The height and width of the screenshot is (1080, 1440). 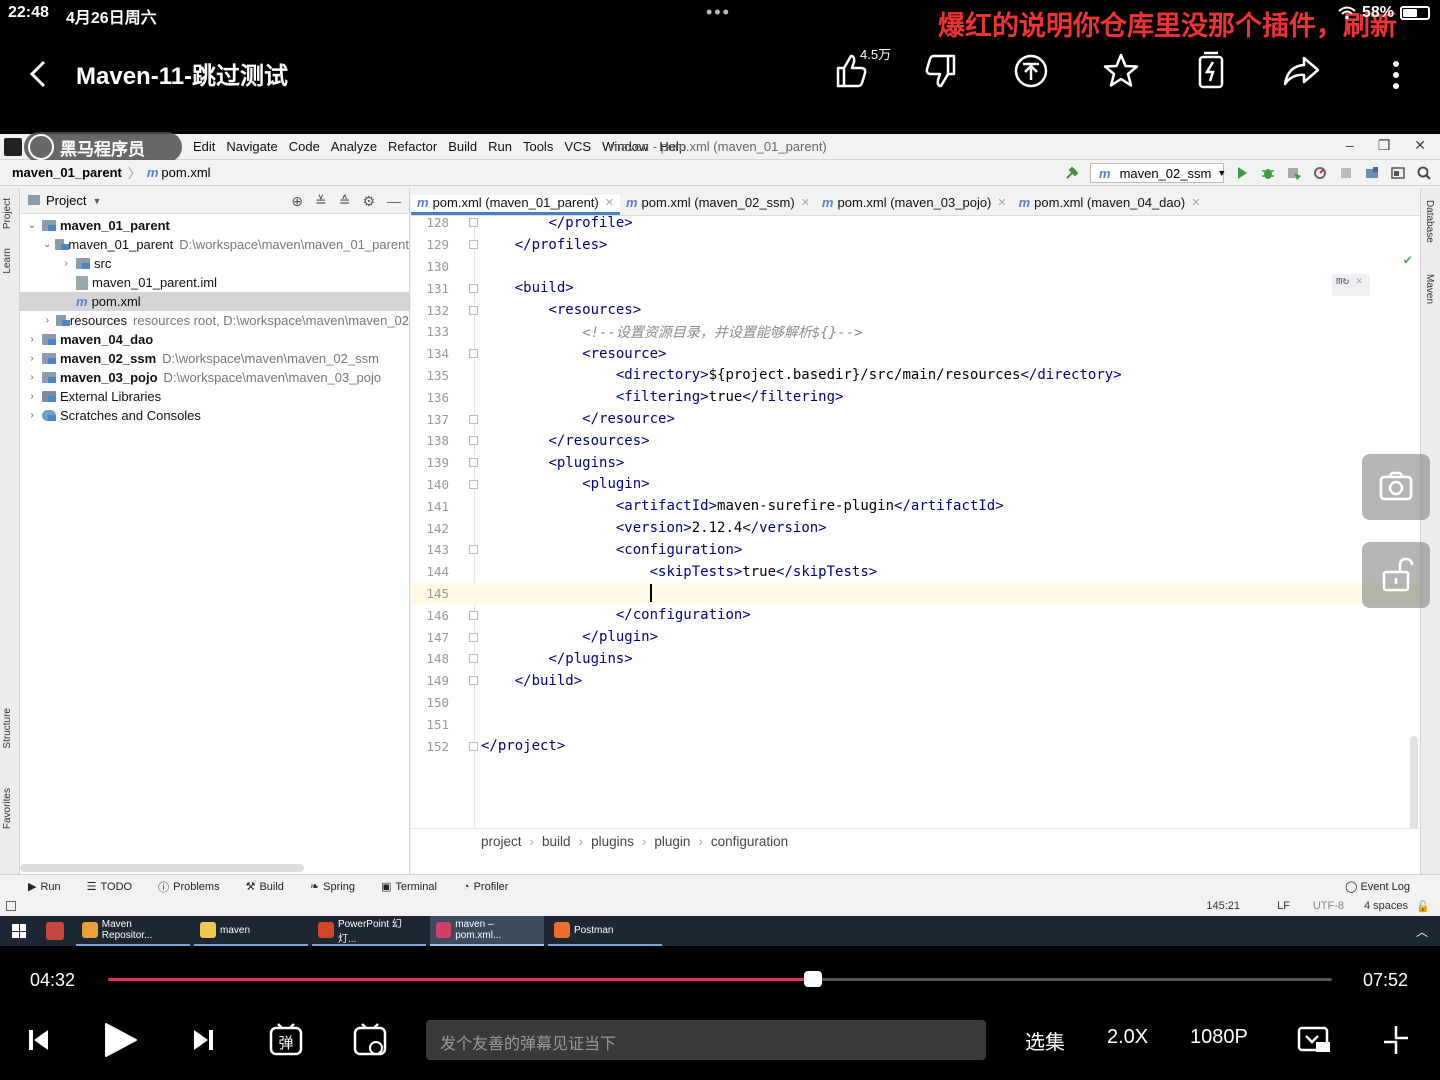 I want to click on expand-all-icon: ≚, so click(x=321, y=201).